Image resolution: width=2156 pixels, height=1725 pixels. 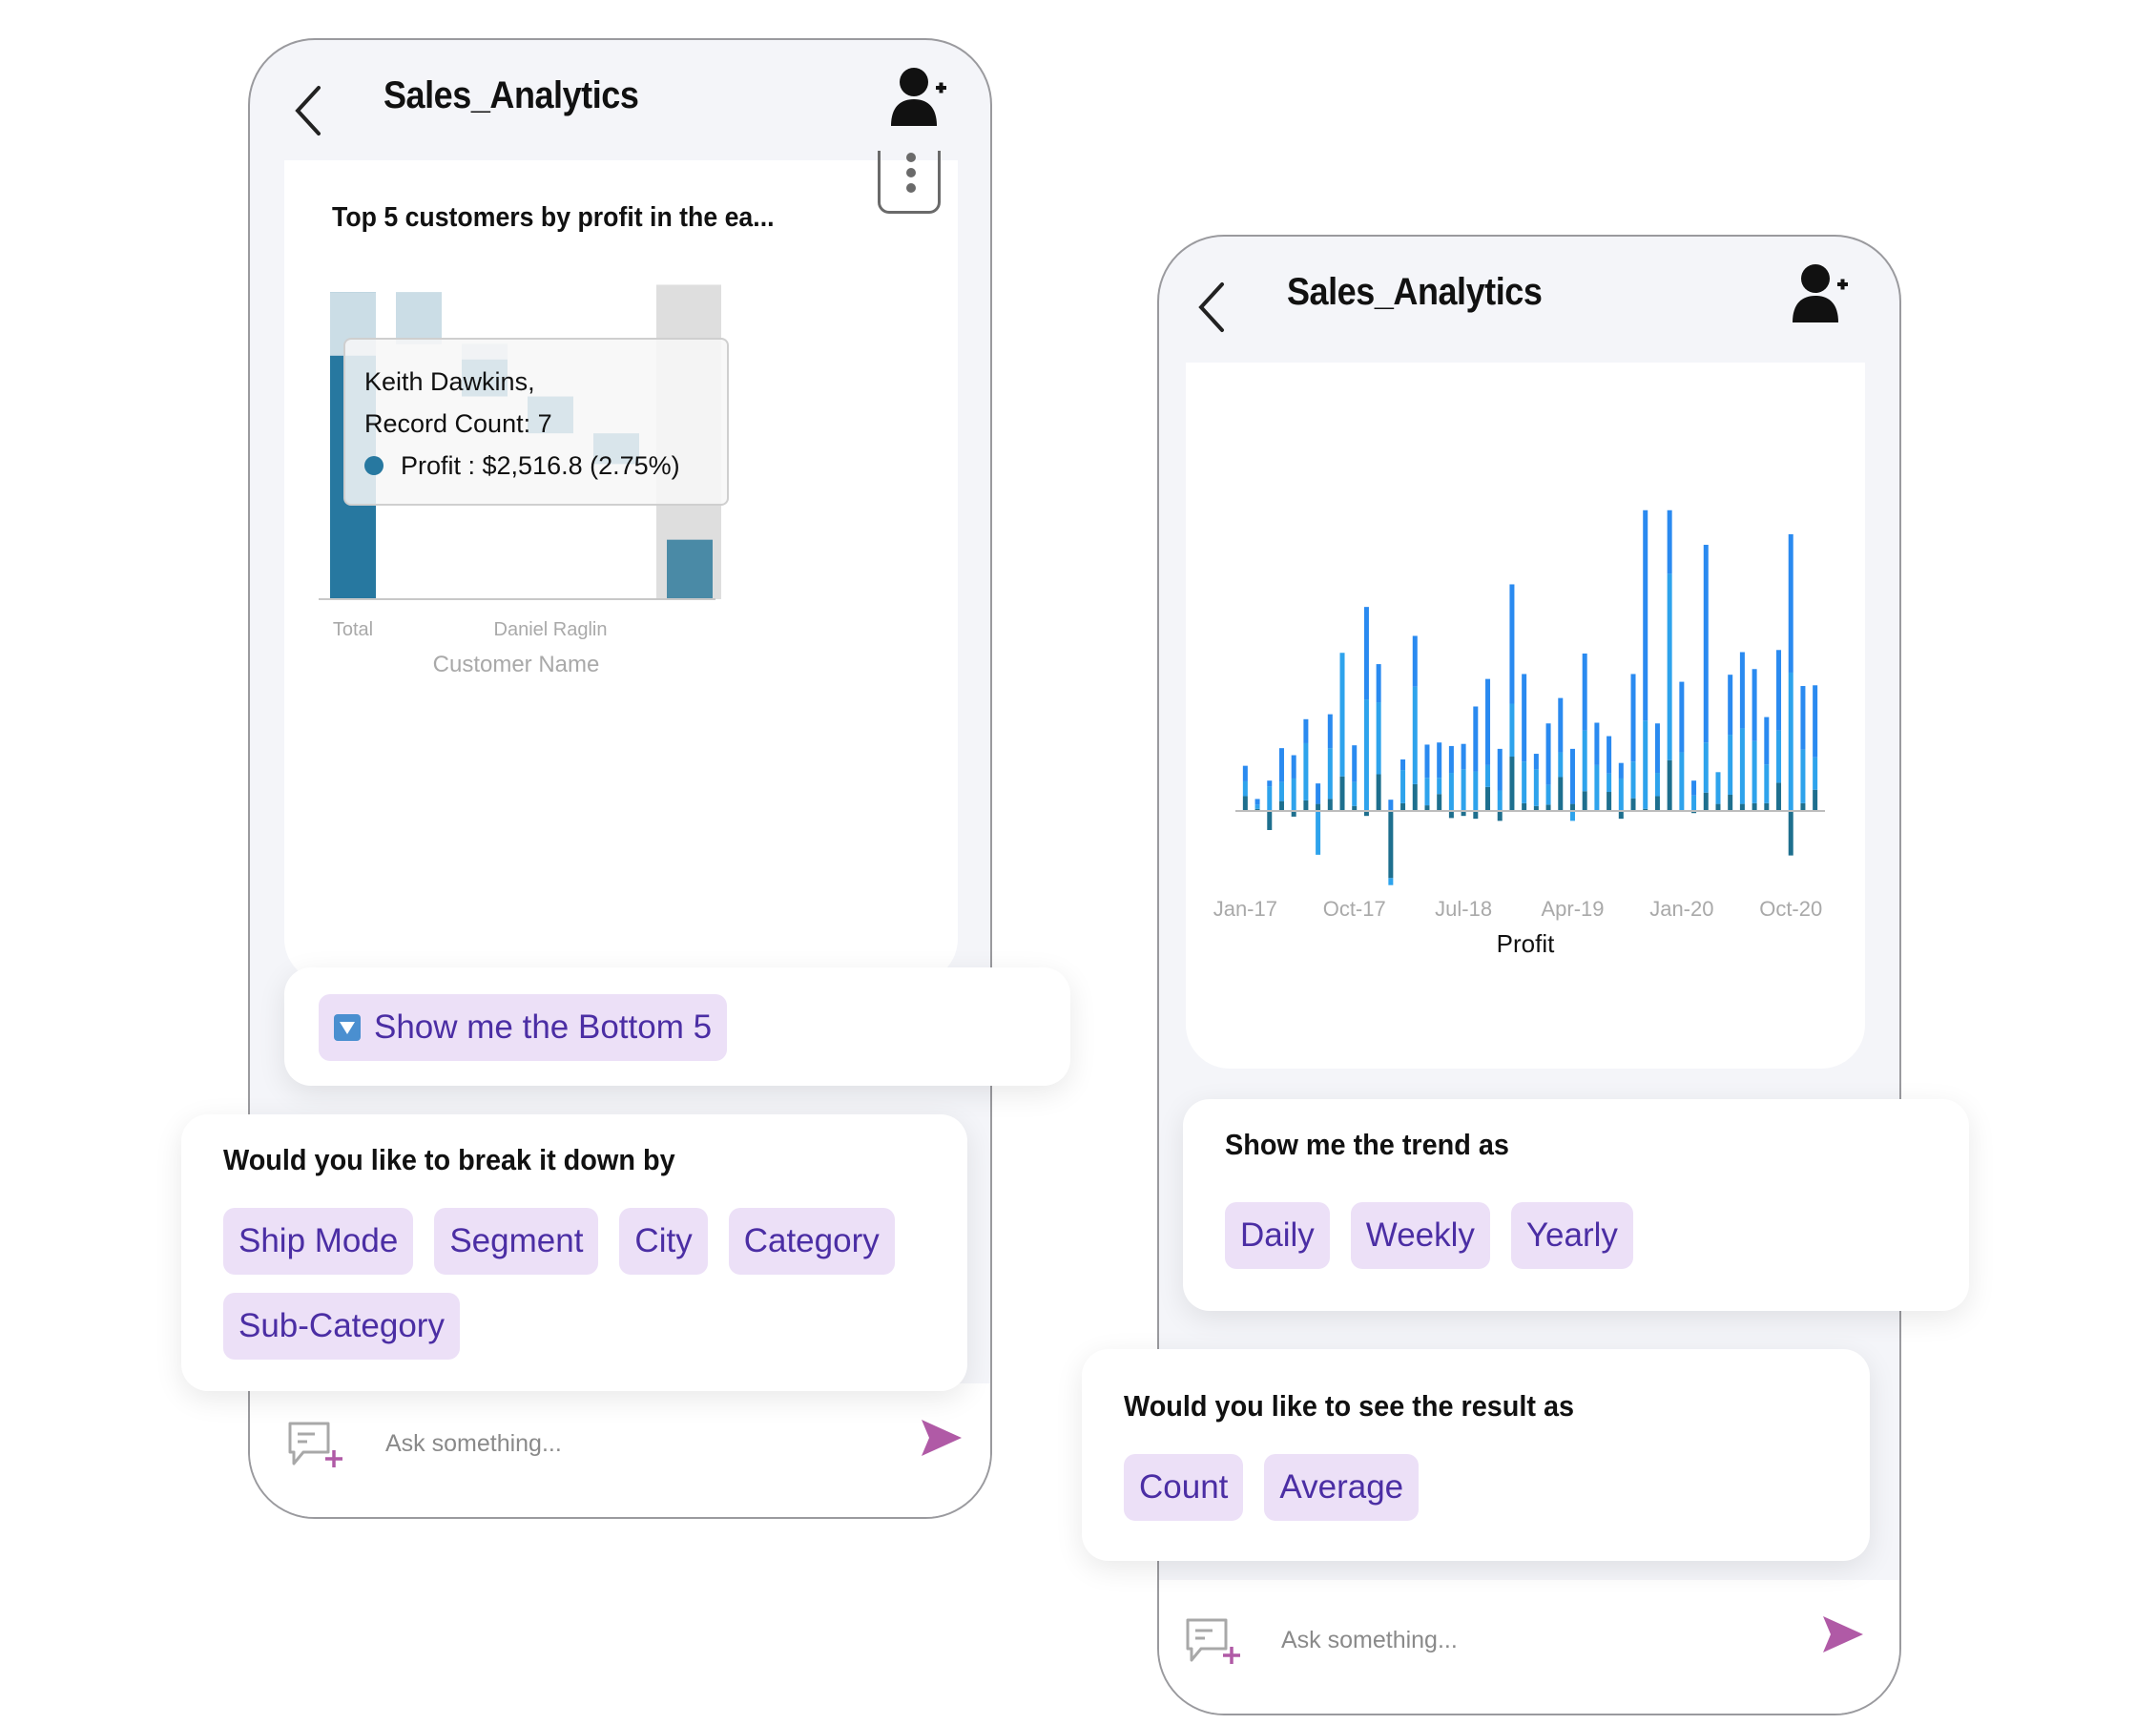 I want to click on tooltip-profit: Profit : $2,516.8 (2.75%), so click(x=540, y=465).